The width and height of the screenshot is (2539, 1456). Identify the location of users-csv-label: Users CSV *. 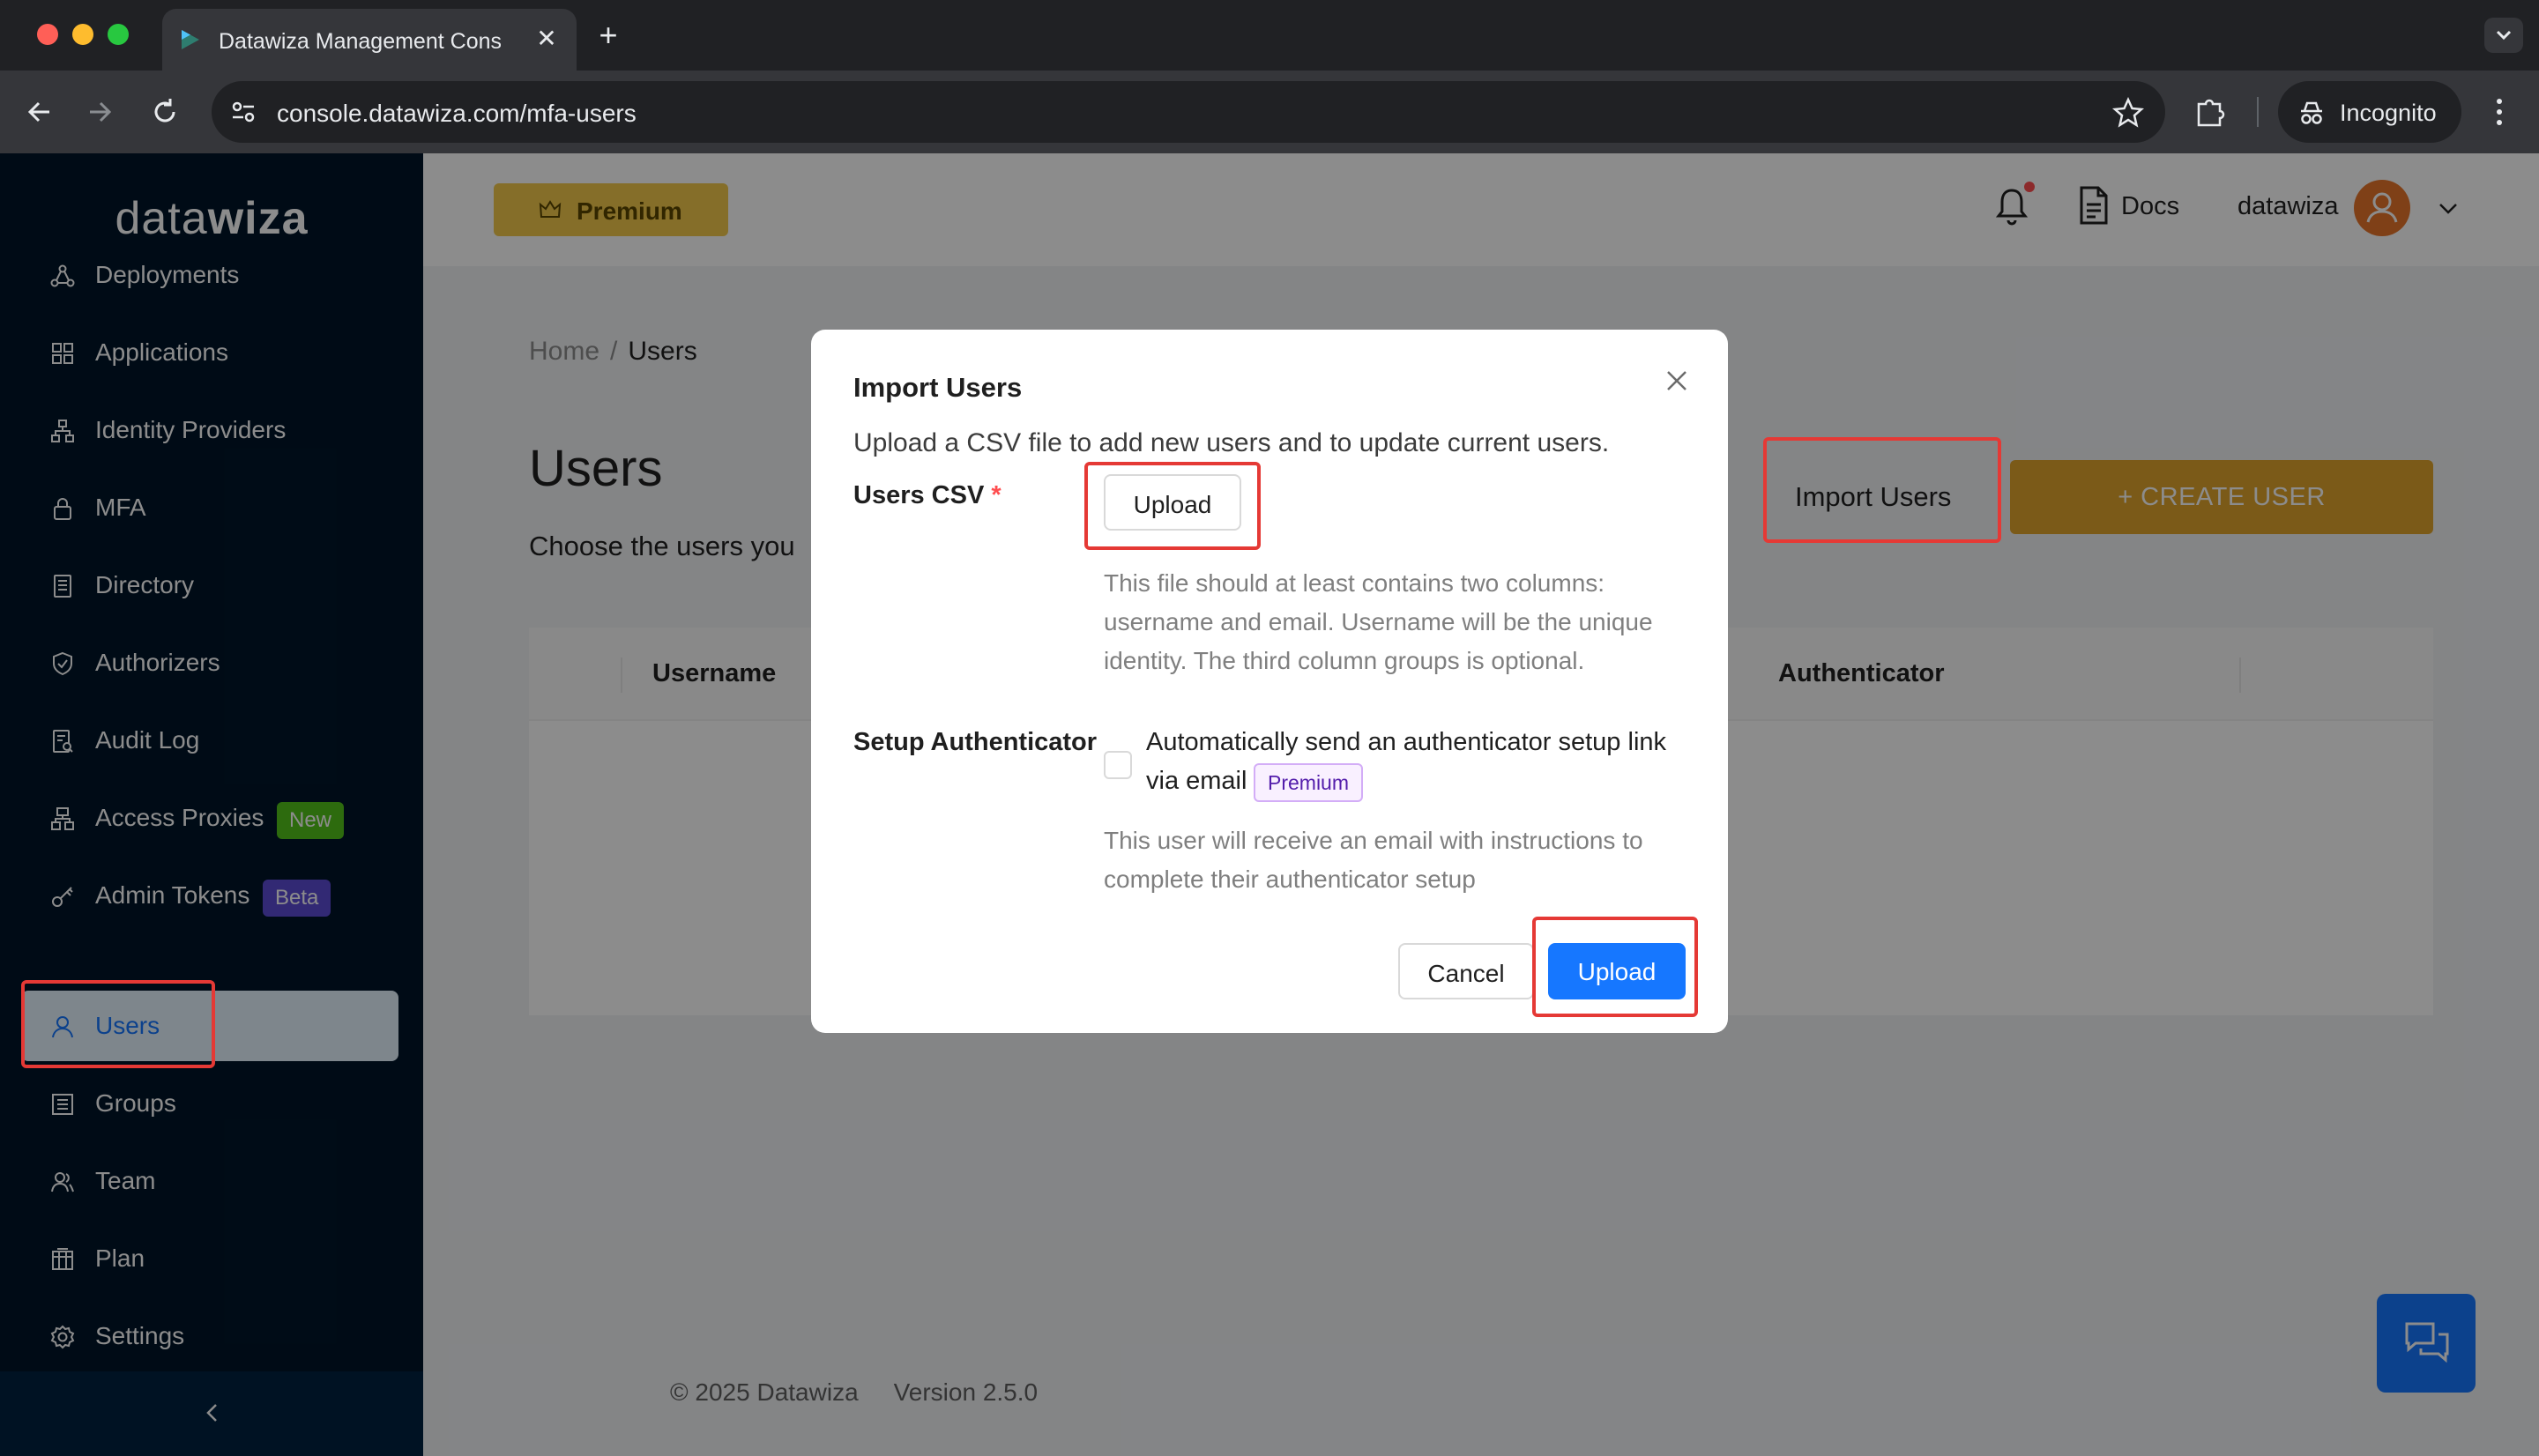
(927, 495).